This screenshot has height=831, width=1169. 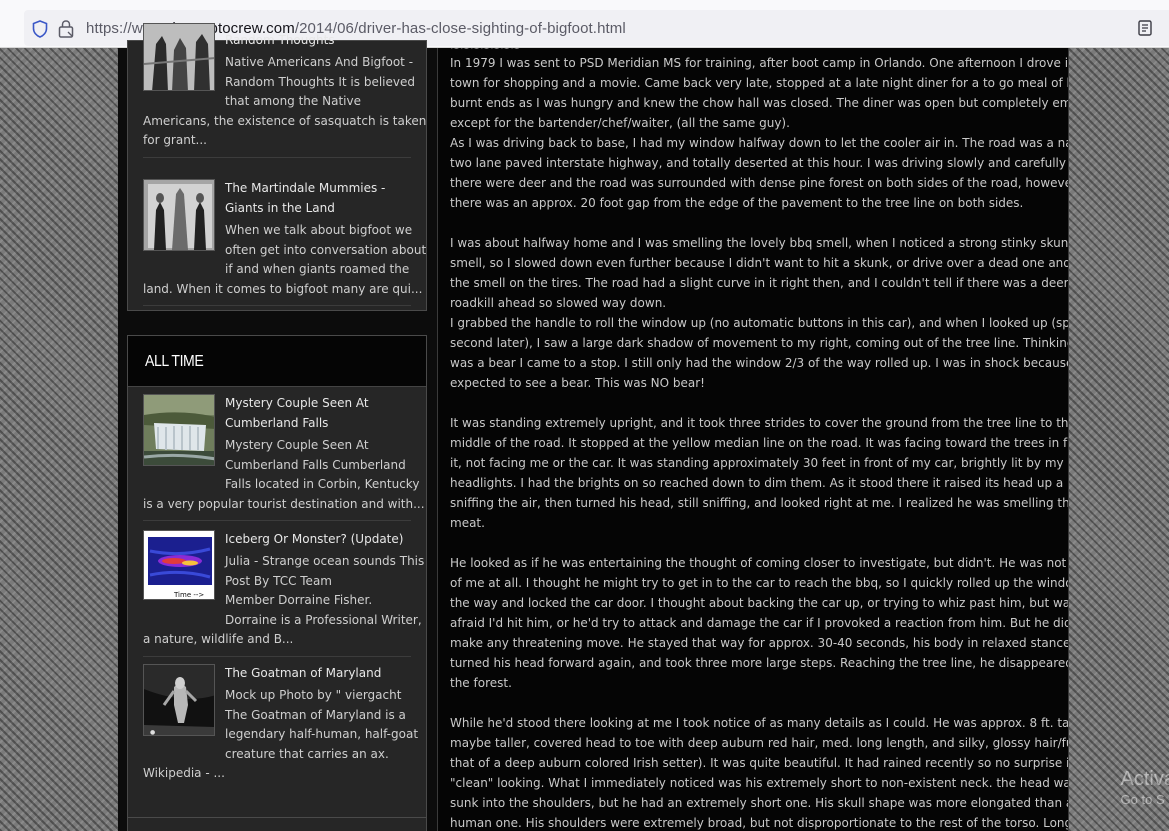 What do you see at coordinates (179, 565) in the screenshot?
I see `post-thumbnail: Time -->` at bounding box center [179, 565].